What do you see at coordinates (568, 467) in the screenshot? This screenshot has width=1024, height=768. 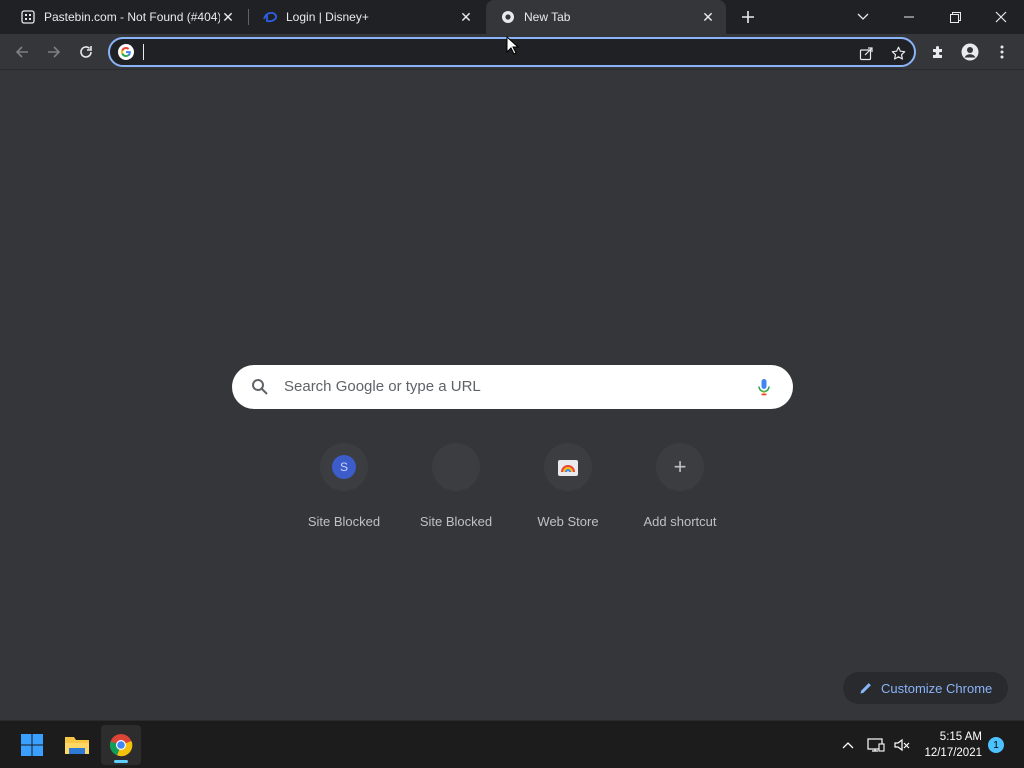 I see `web-store-icon` at bounding box center [568, 467].